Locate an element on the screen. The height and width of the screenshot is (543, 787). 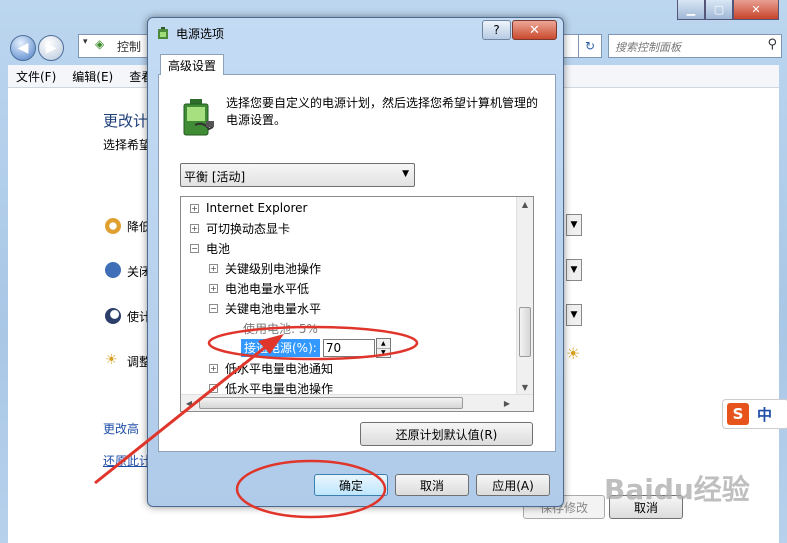
dim-combo-arrow: ▼ is located at coordinates (574, 225).